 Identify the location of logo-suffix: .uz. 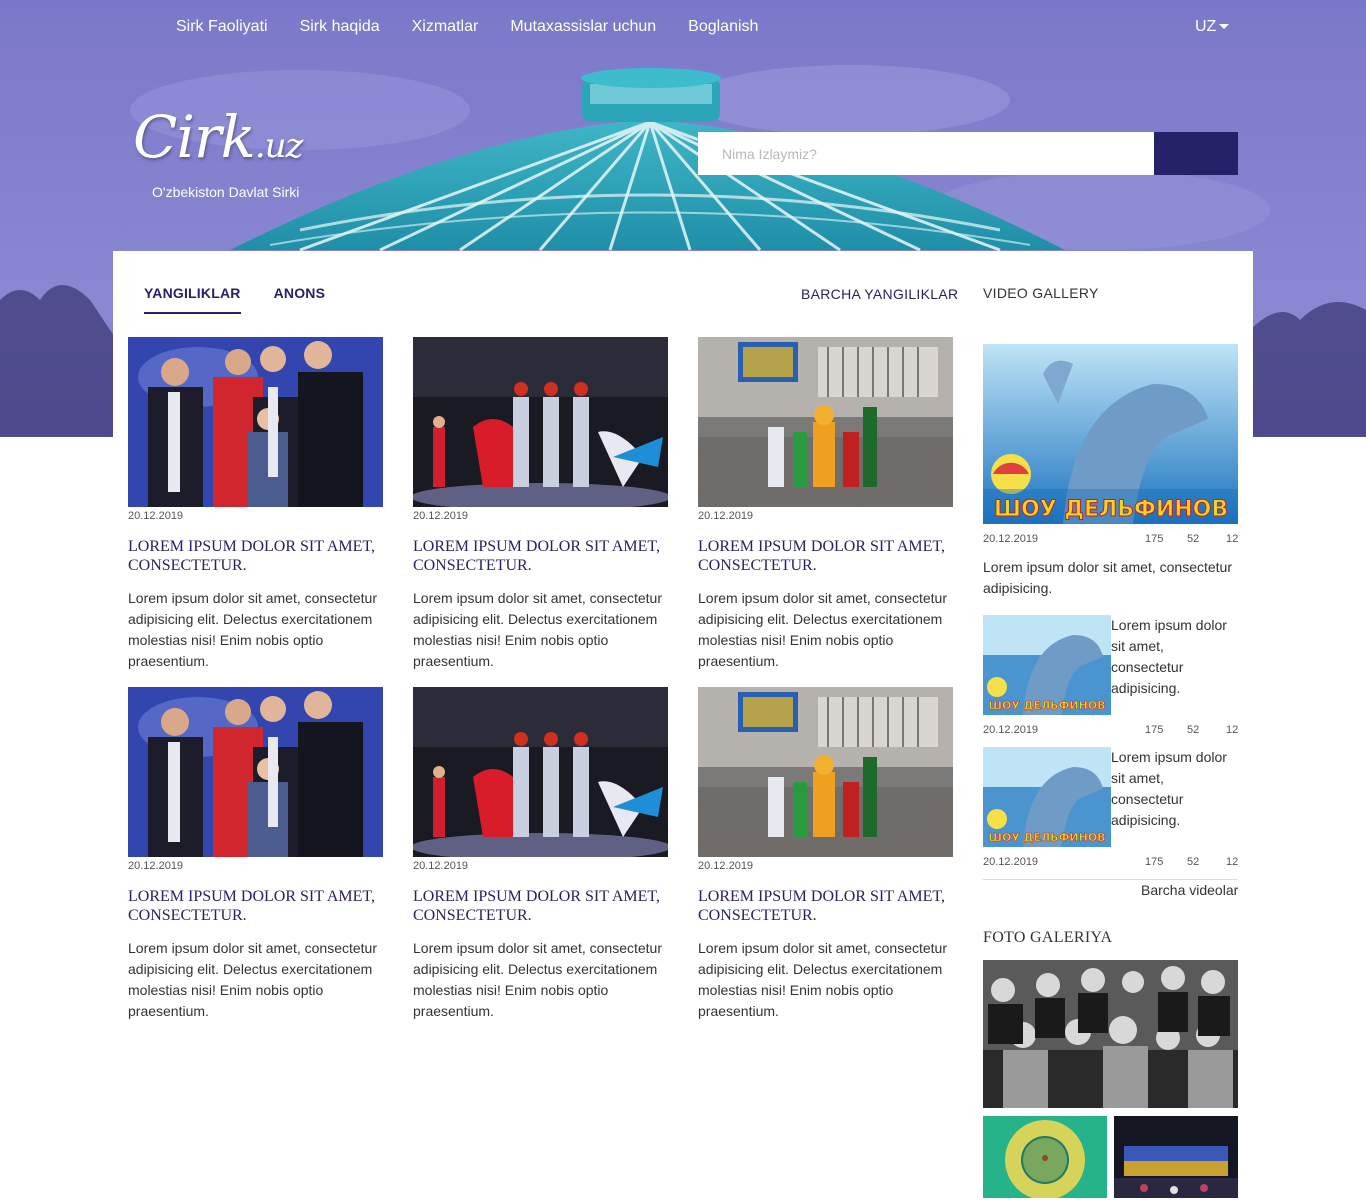
(279, 146).